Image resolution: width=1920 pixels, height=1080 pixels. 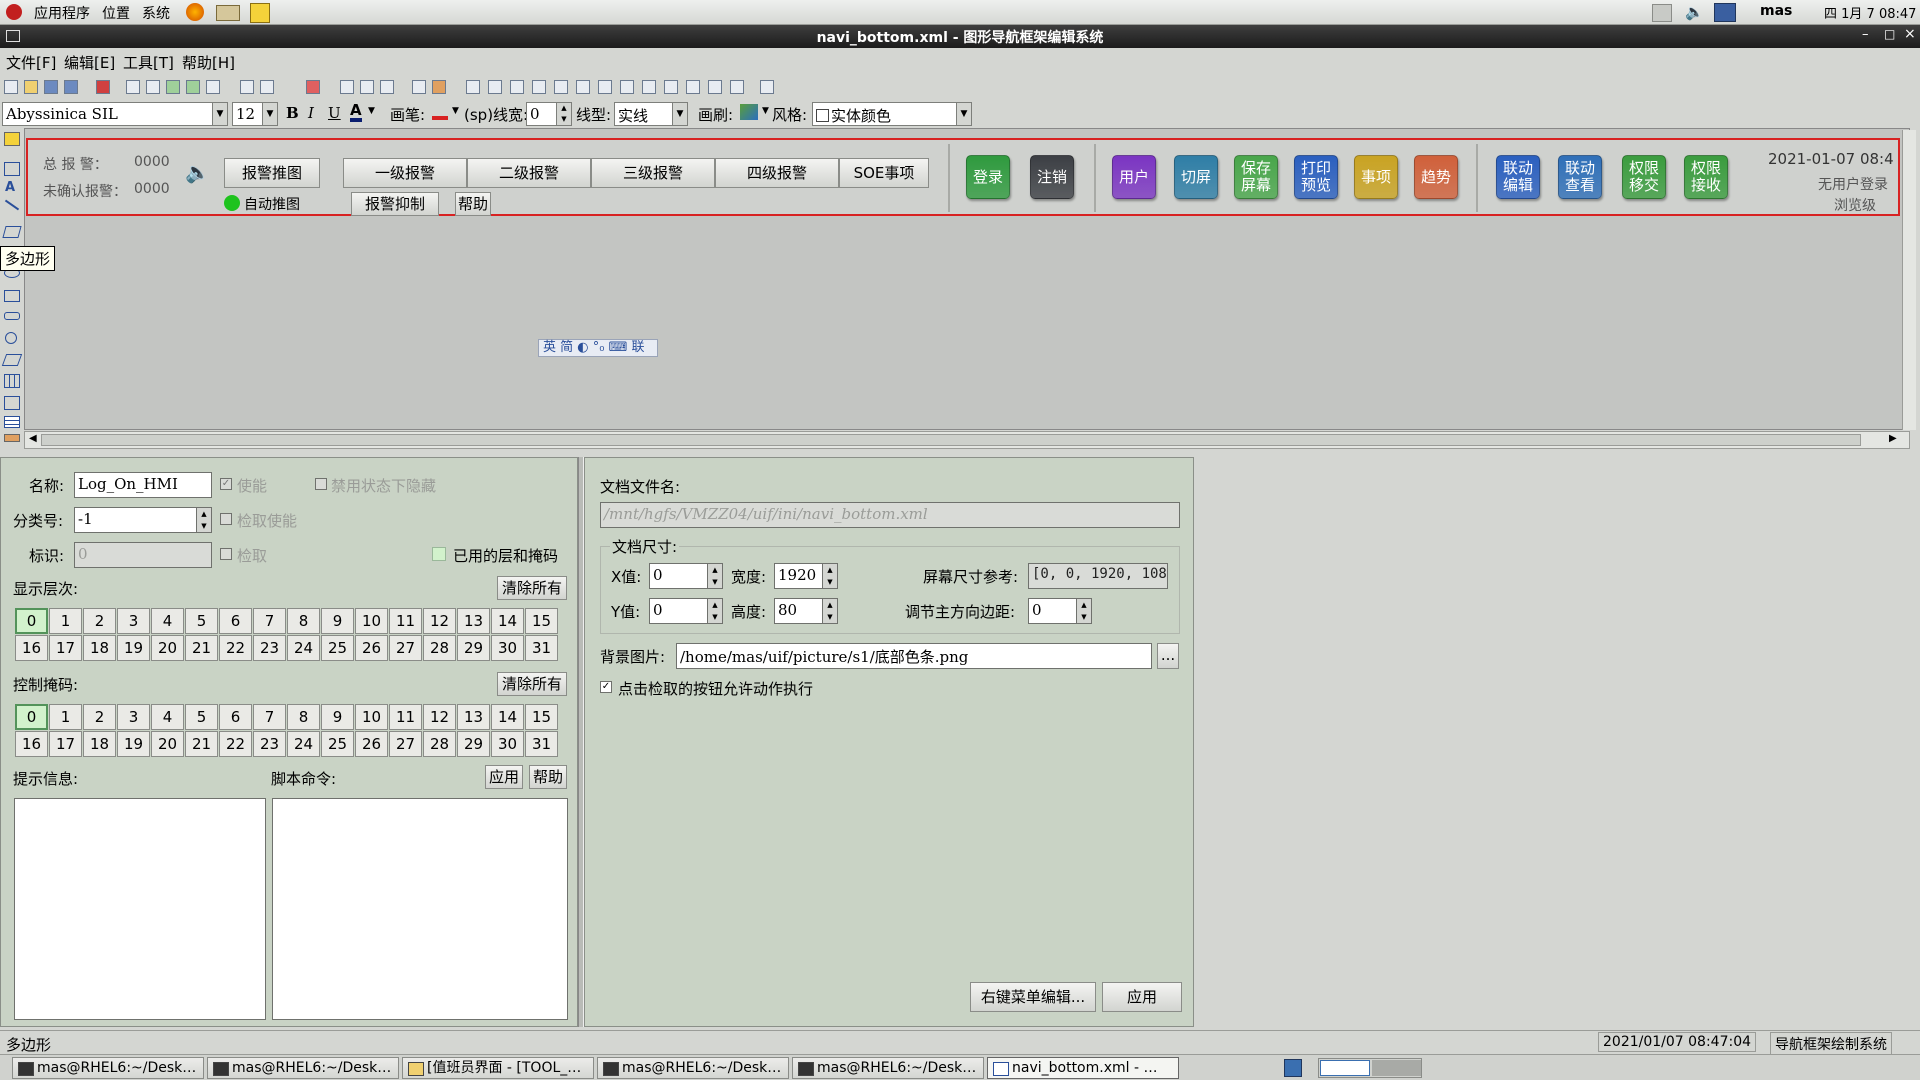 I want to click on rectangle-tool-icon, so click(x=12, y=296).